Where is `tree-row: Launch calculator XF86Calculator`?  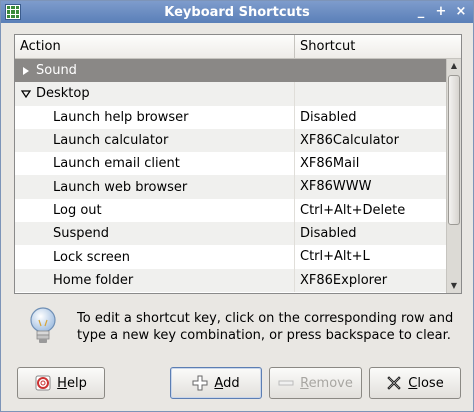 tree-row: Launch calculator XF86Calculator is located at coordinates (231, 140).